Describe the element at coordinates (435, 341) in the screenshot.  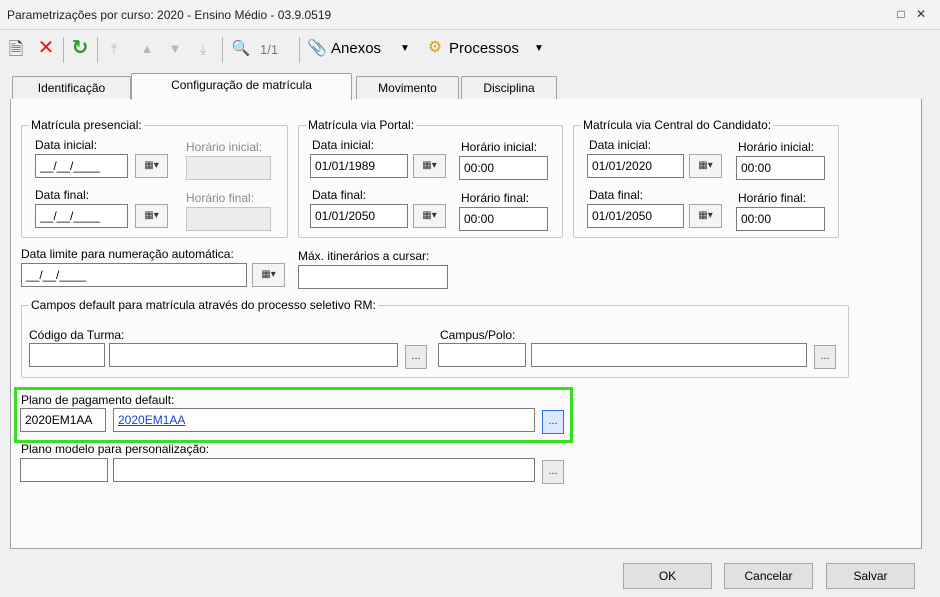
I see `rm-defaults-group` at that location.